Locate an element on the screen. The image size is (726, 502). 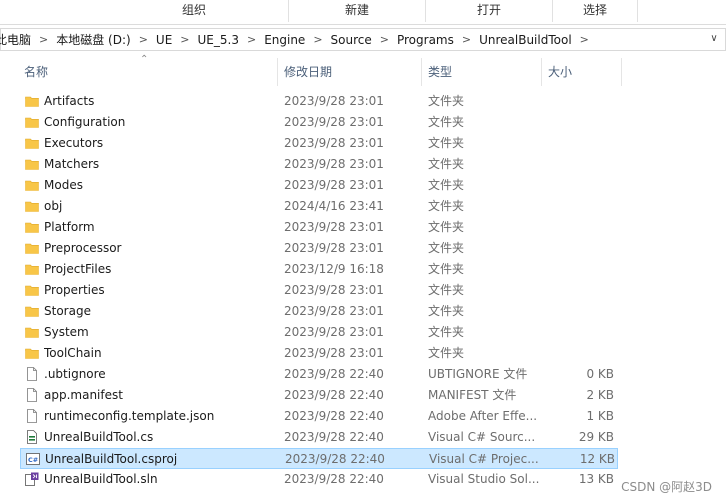
file-row: Platform 2023/9/28 23:01 文件夹 is located at coordinates (319, 227).